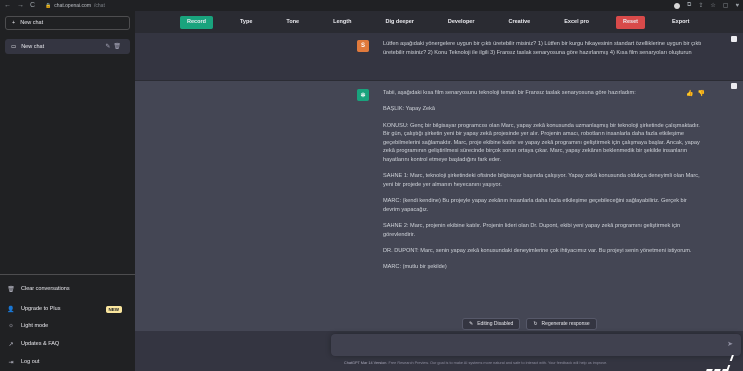  I want to click on regenerate-button: ↻ Regenerate response, so click(561, 324).